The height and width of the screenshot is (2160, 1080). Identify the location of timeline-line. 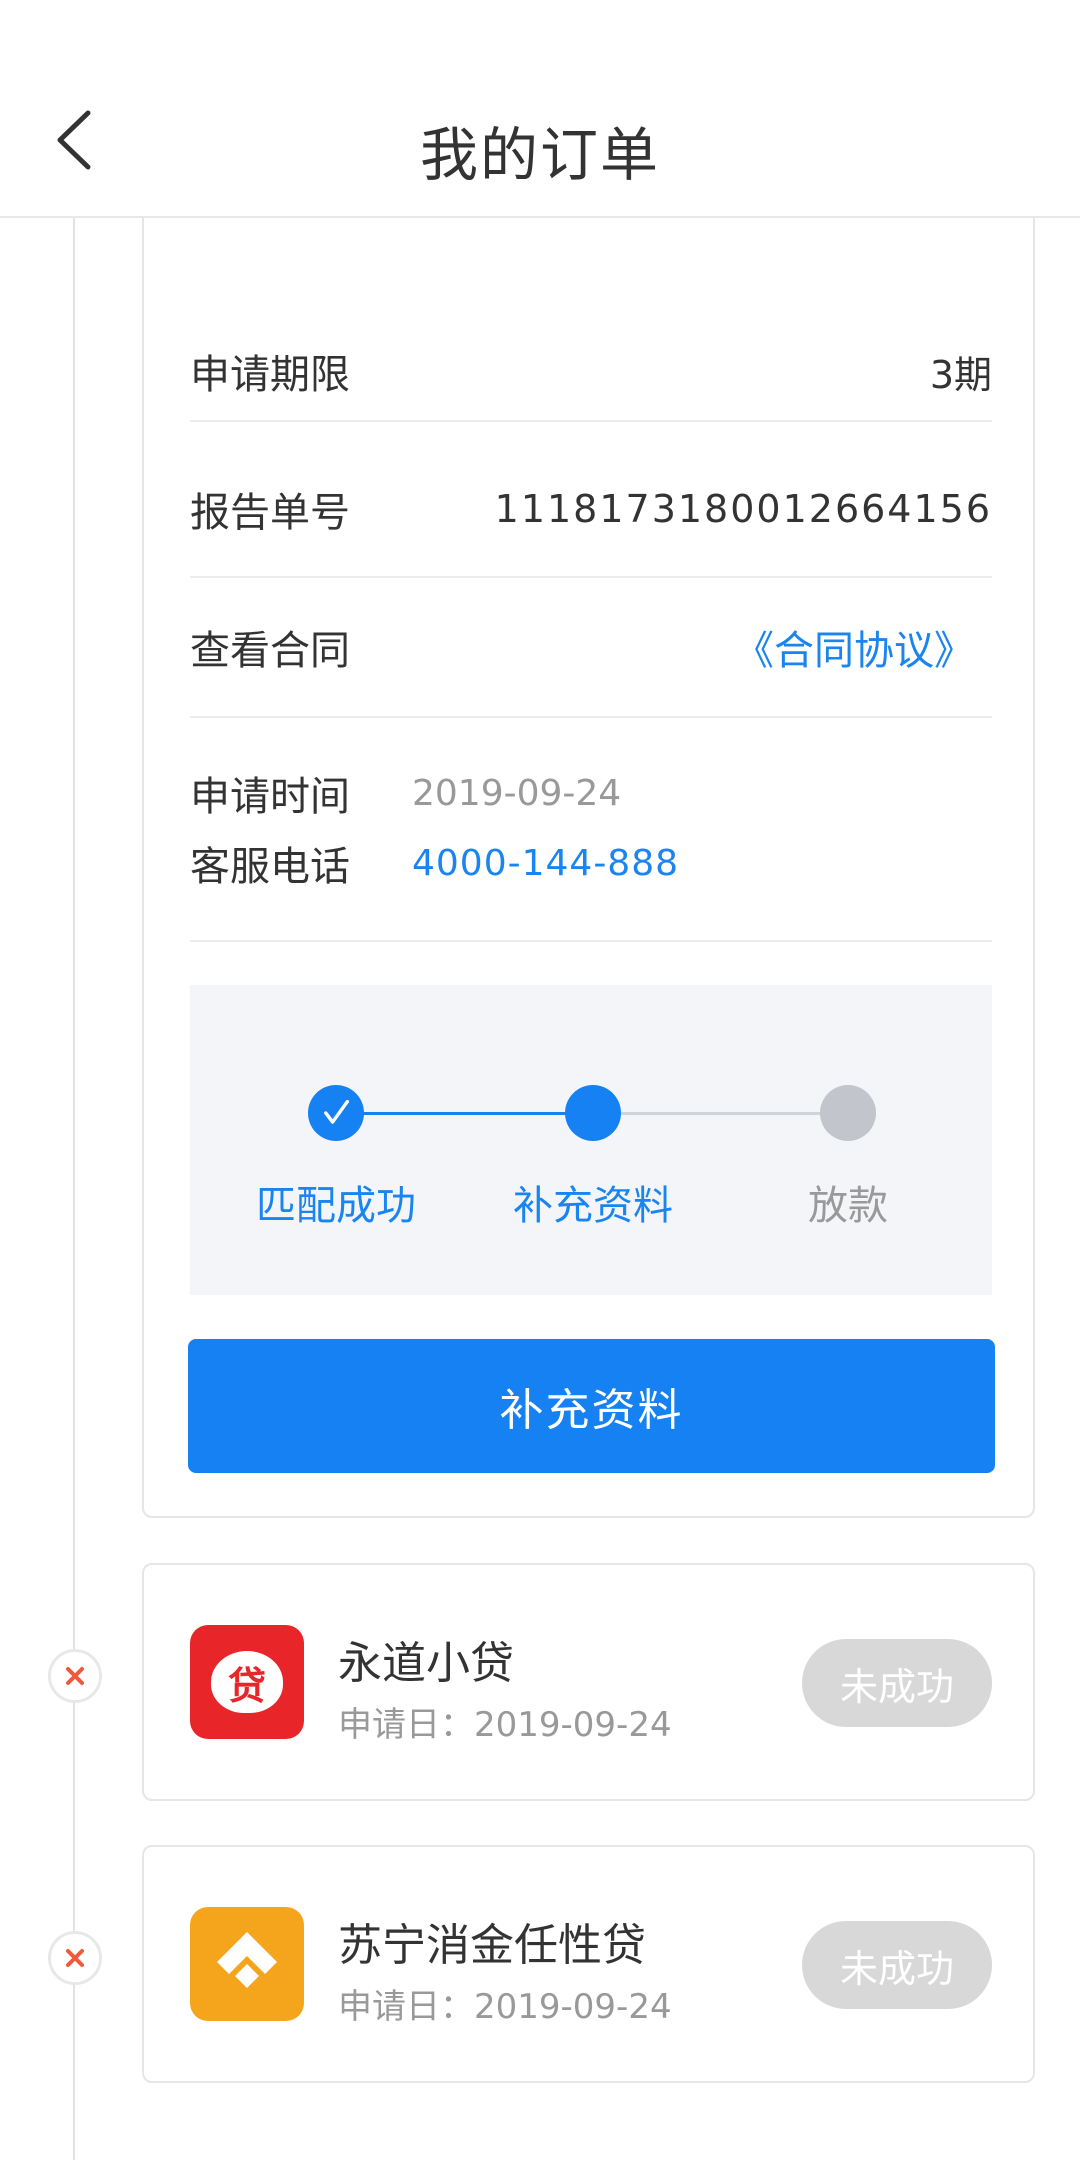
(74, 1189).